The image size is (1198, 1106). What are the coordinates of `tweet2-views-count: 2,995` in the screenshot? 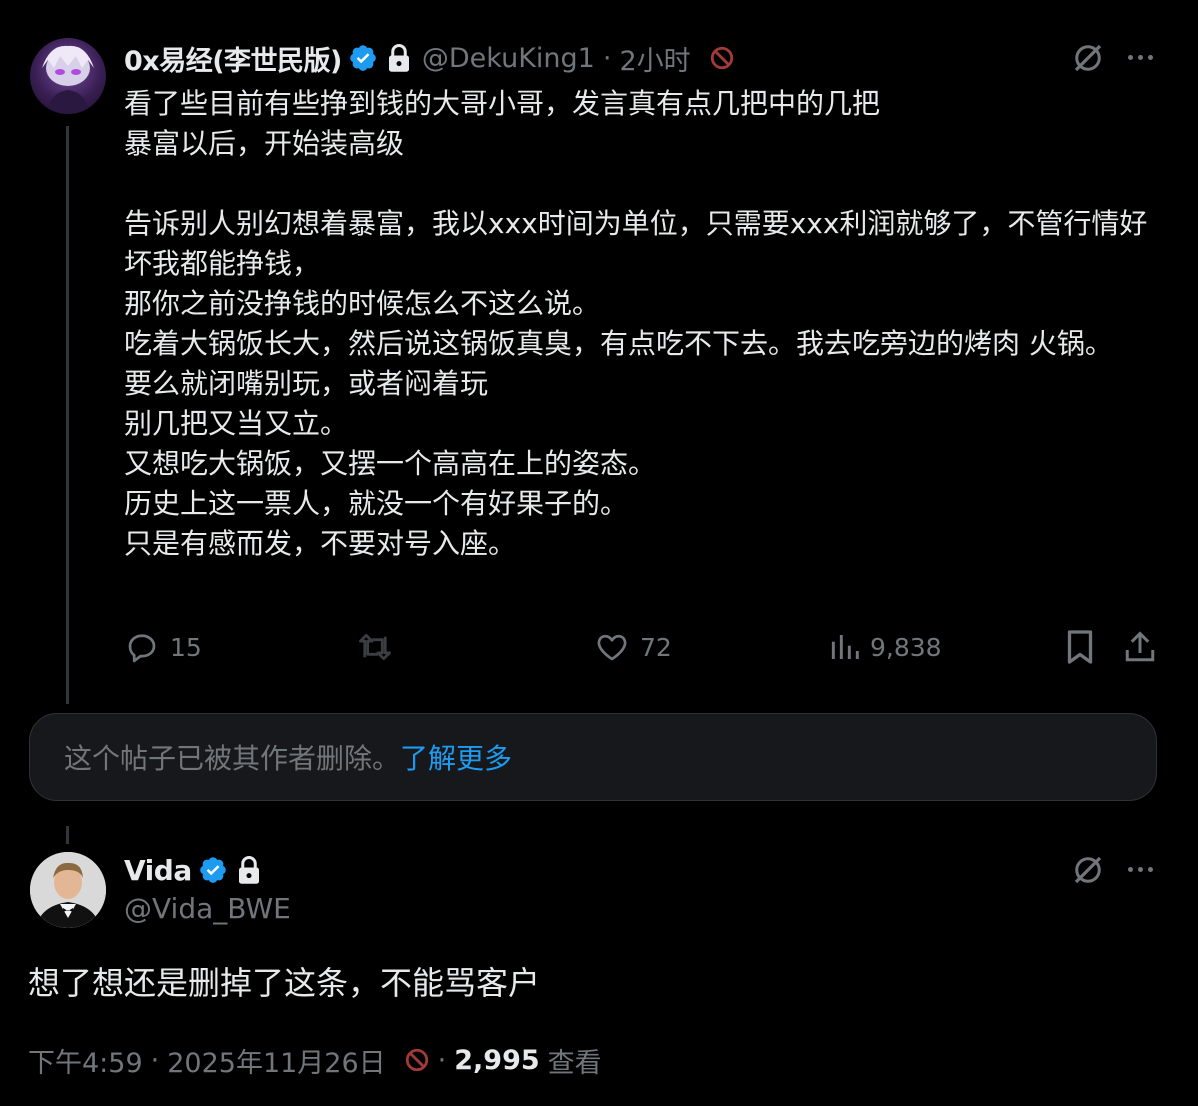 It's located at (497, 1060).